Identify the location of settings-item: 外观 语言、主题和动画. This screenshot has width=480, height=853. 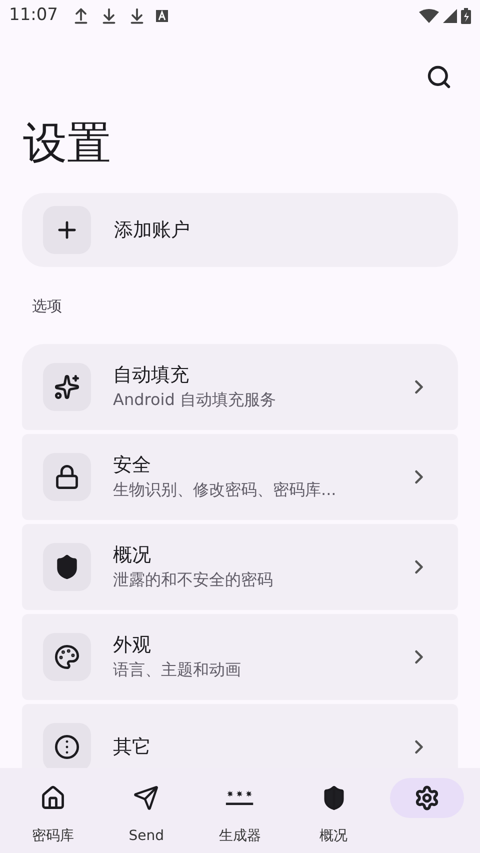
(240, 657).